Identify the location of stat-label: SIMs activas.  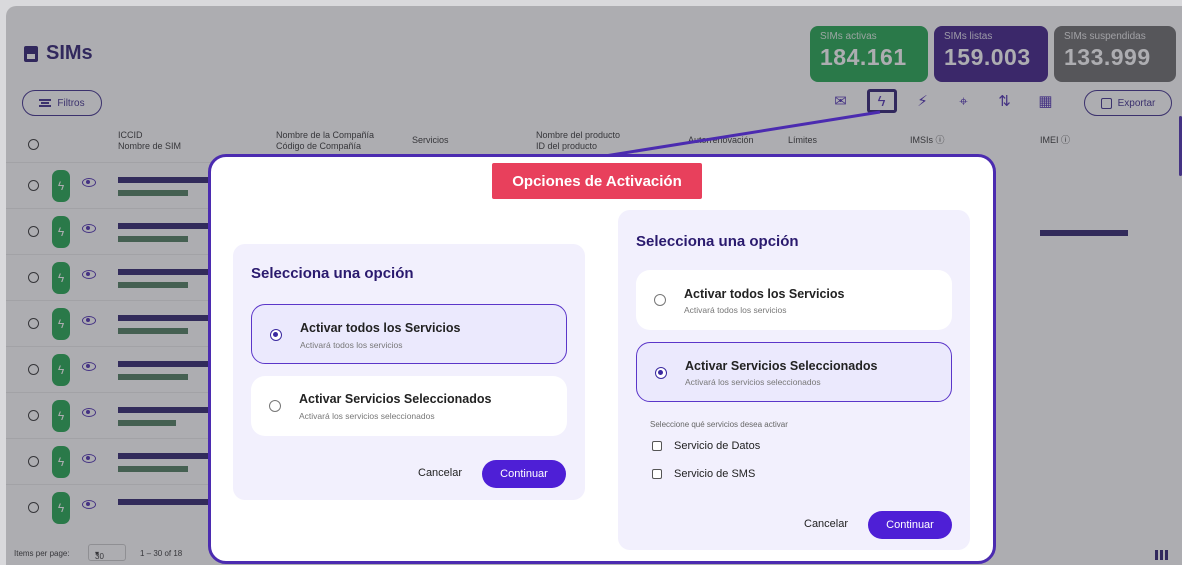
(848, 36).